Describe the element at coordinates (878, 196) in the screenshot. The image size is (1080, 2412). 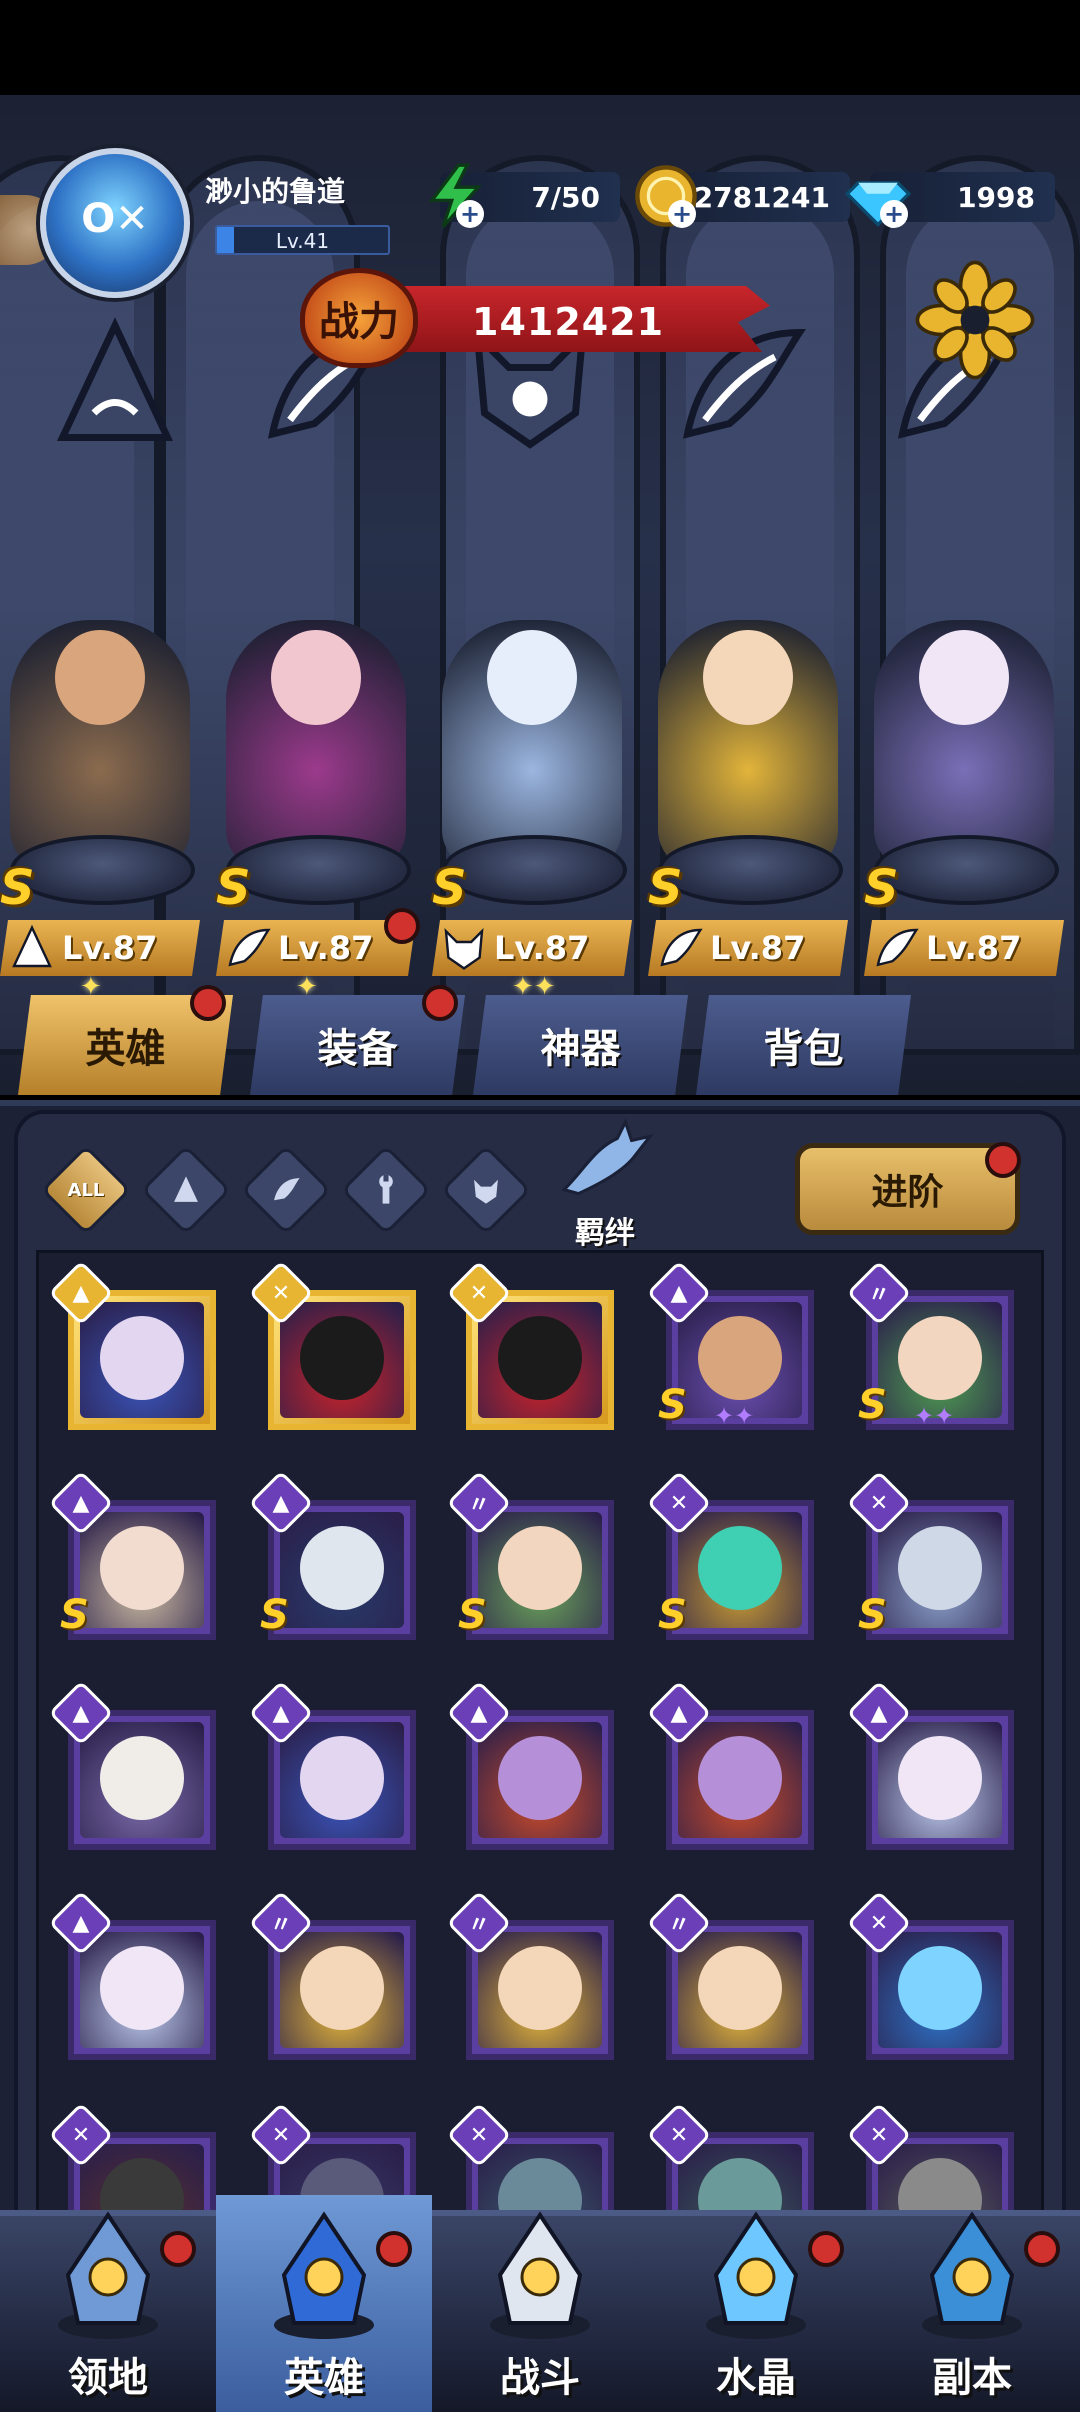
I see `diamond-icon: +` at that location.